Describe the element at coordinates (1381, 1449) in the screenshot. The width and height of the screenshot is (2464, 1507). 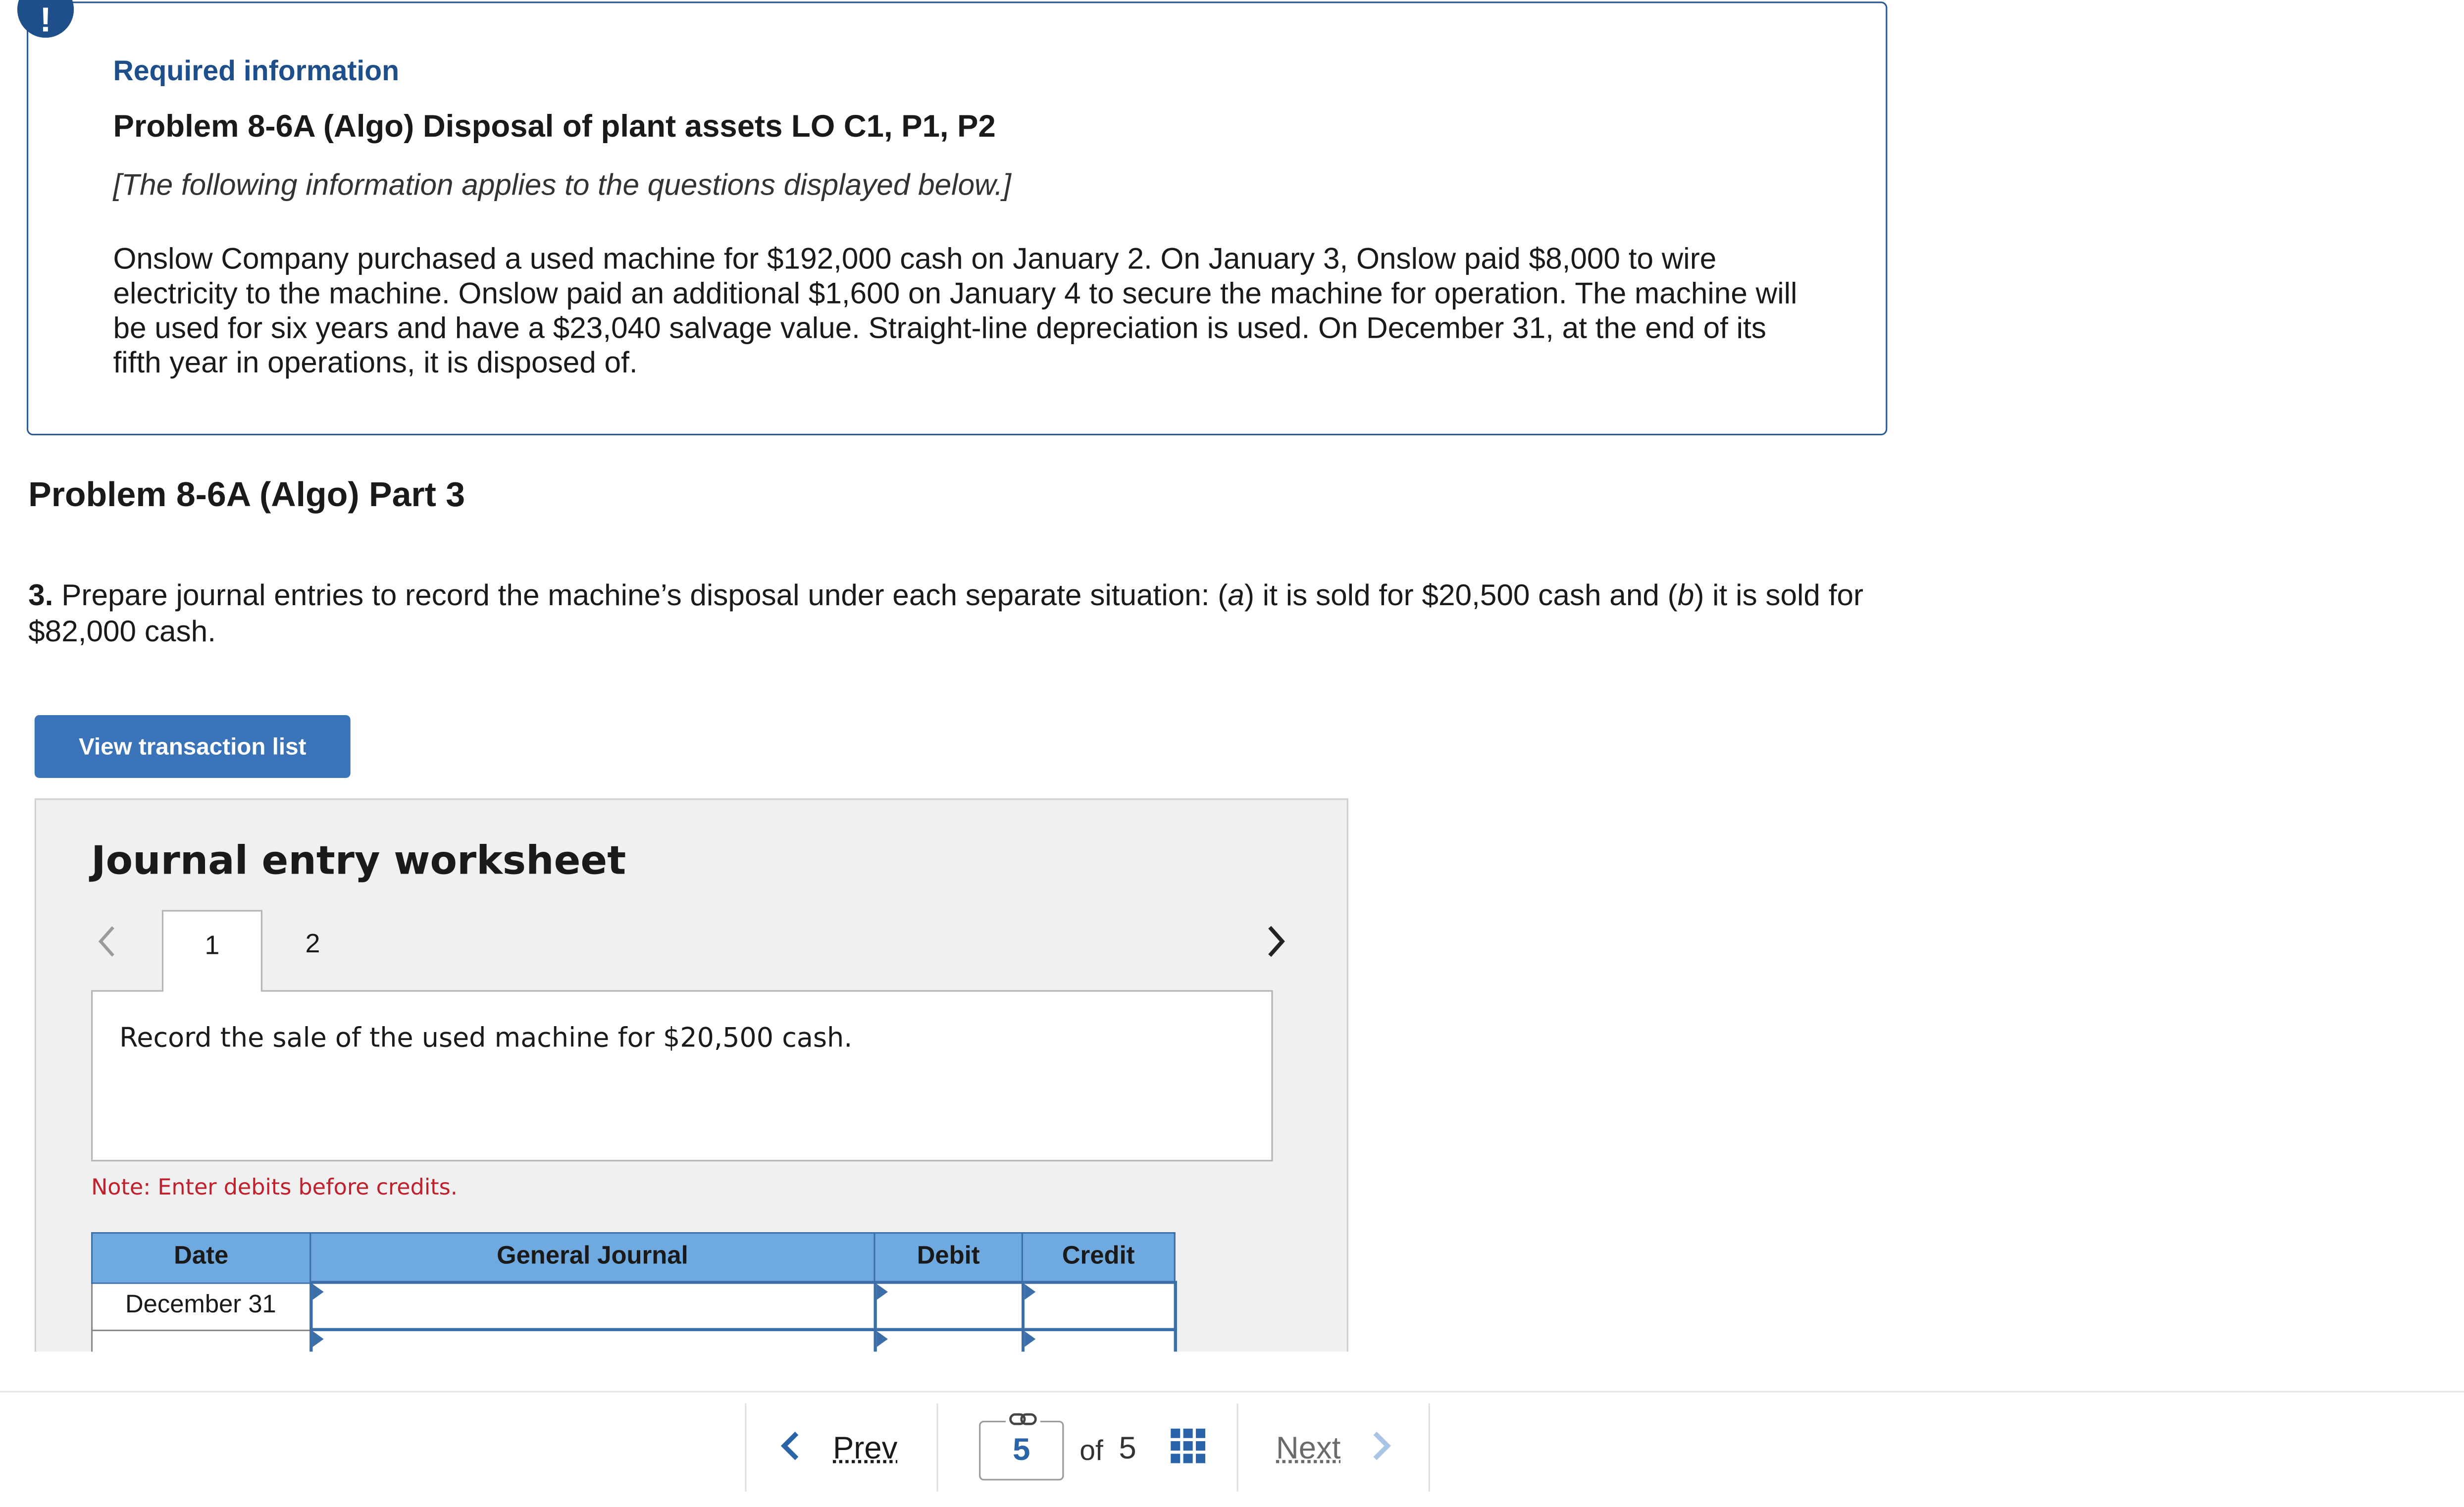
I see `next-chevron-right-icon` at that location.